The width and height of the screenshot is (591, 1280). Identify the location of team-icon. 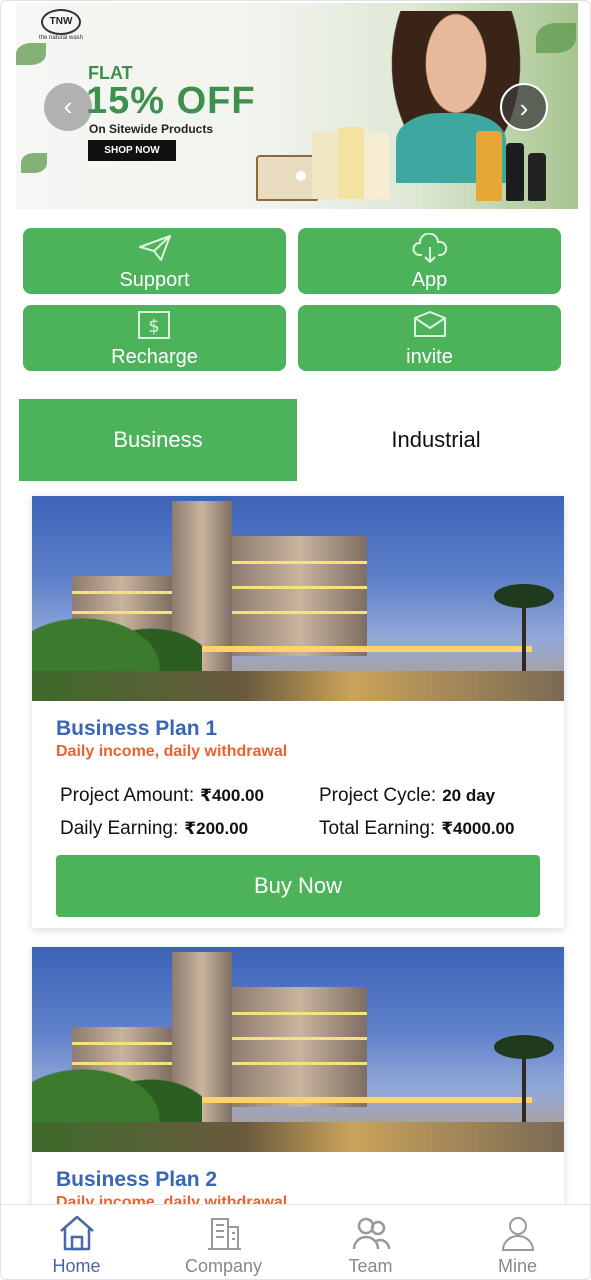
(371, 1233).